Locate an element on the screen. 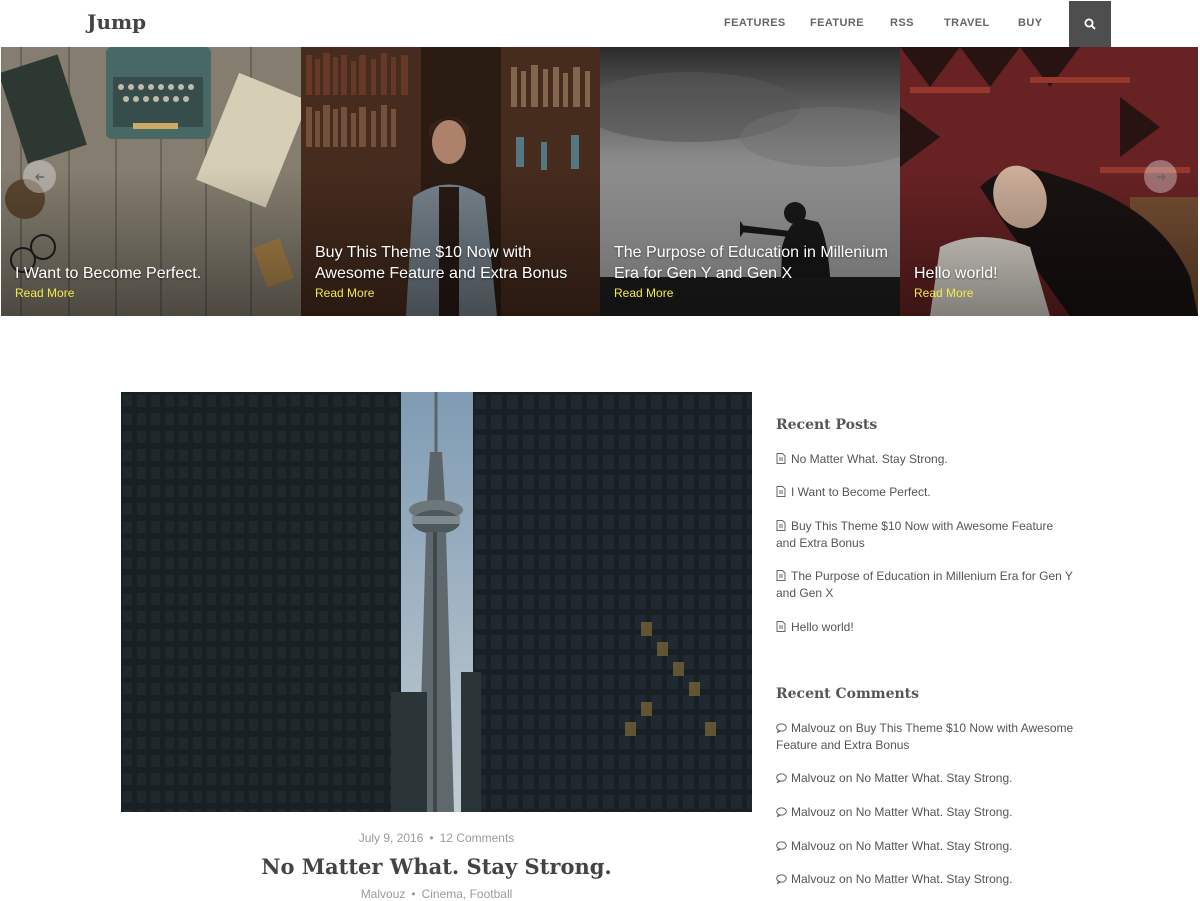 This screenshot has height=901, width=1200. post-meta: July 9, 2016 • 12 Comments is located at coordinates (436, 838).